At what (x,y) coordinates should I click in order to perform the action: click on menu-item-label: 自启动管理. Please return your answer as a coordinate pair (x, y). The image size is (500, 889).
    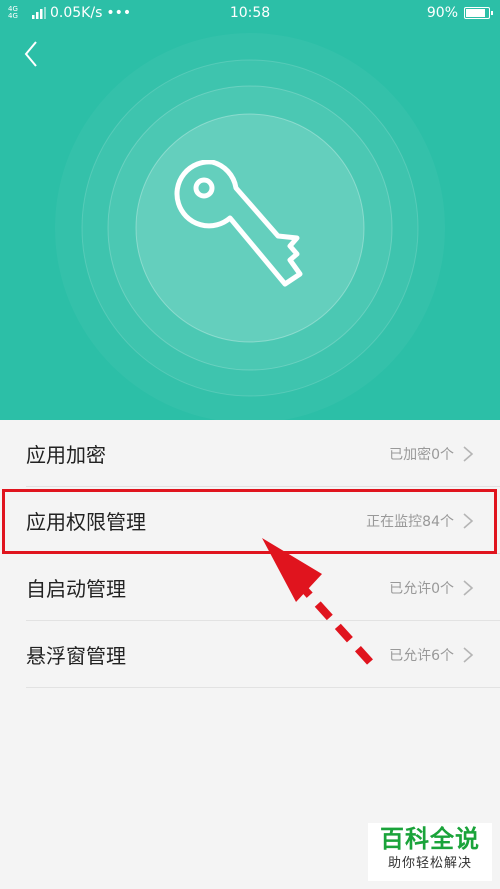
    Looking at the image, I should click on (76, 589).